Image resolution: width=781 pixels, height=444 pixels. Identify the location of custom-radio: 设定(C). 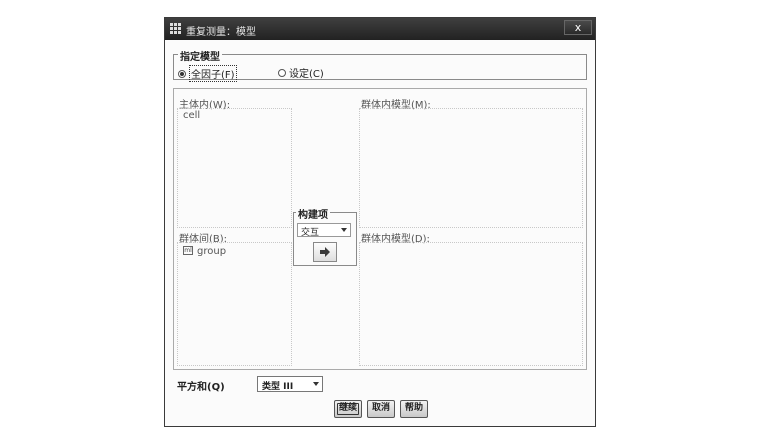
(301, 72).